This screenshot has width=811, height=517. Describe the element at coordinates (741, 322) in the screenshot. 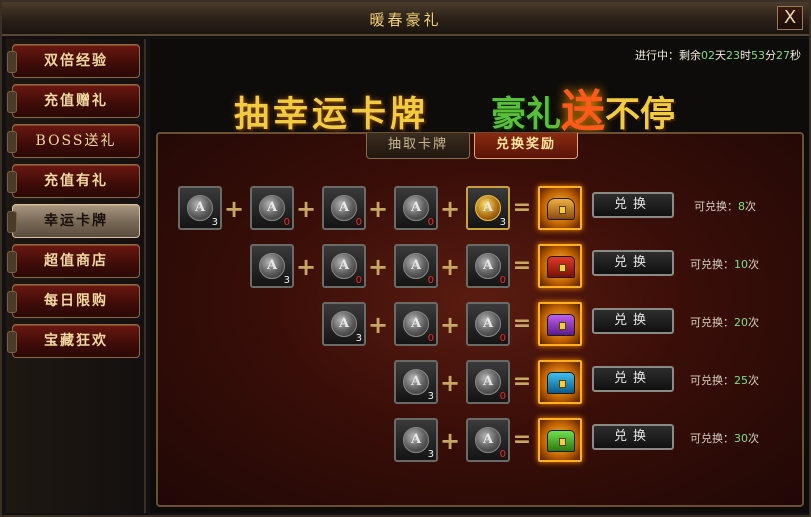

I see `exchange-count-value: 20` at that location.